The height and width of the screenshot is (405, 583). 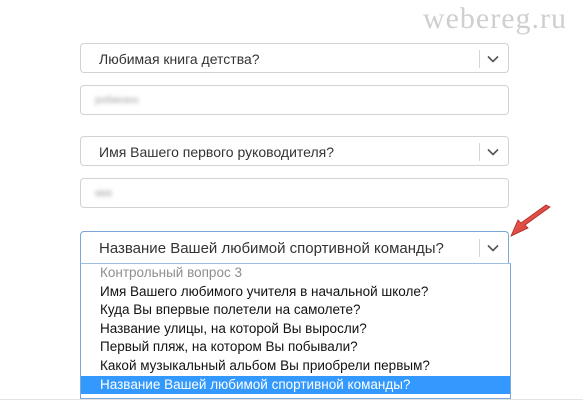 What do you see at coordinates (171, 272) in the screenshot?
I see `dropdown-option-placeholder: Контрольный вопрос 3` at bounding box center [171, 272].